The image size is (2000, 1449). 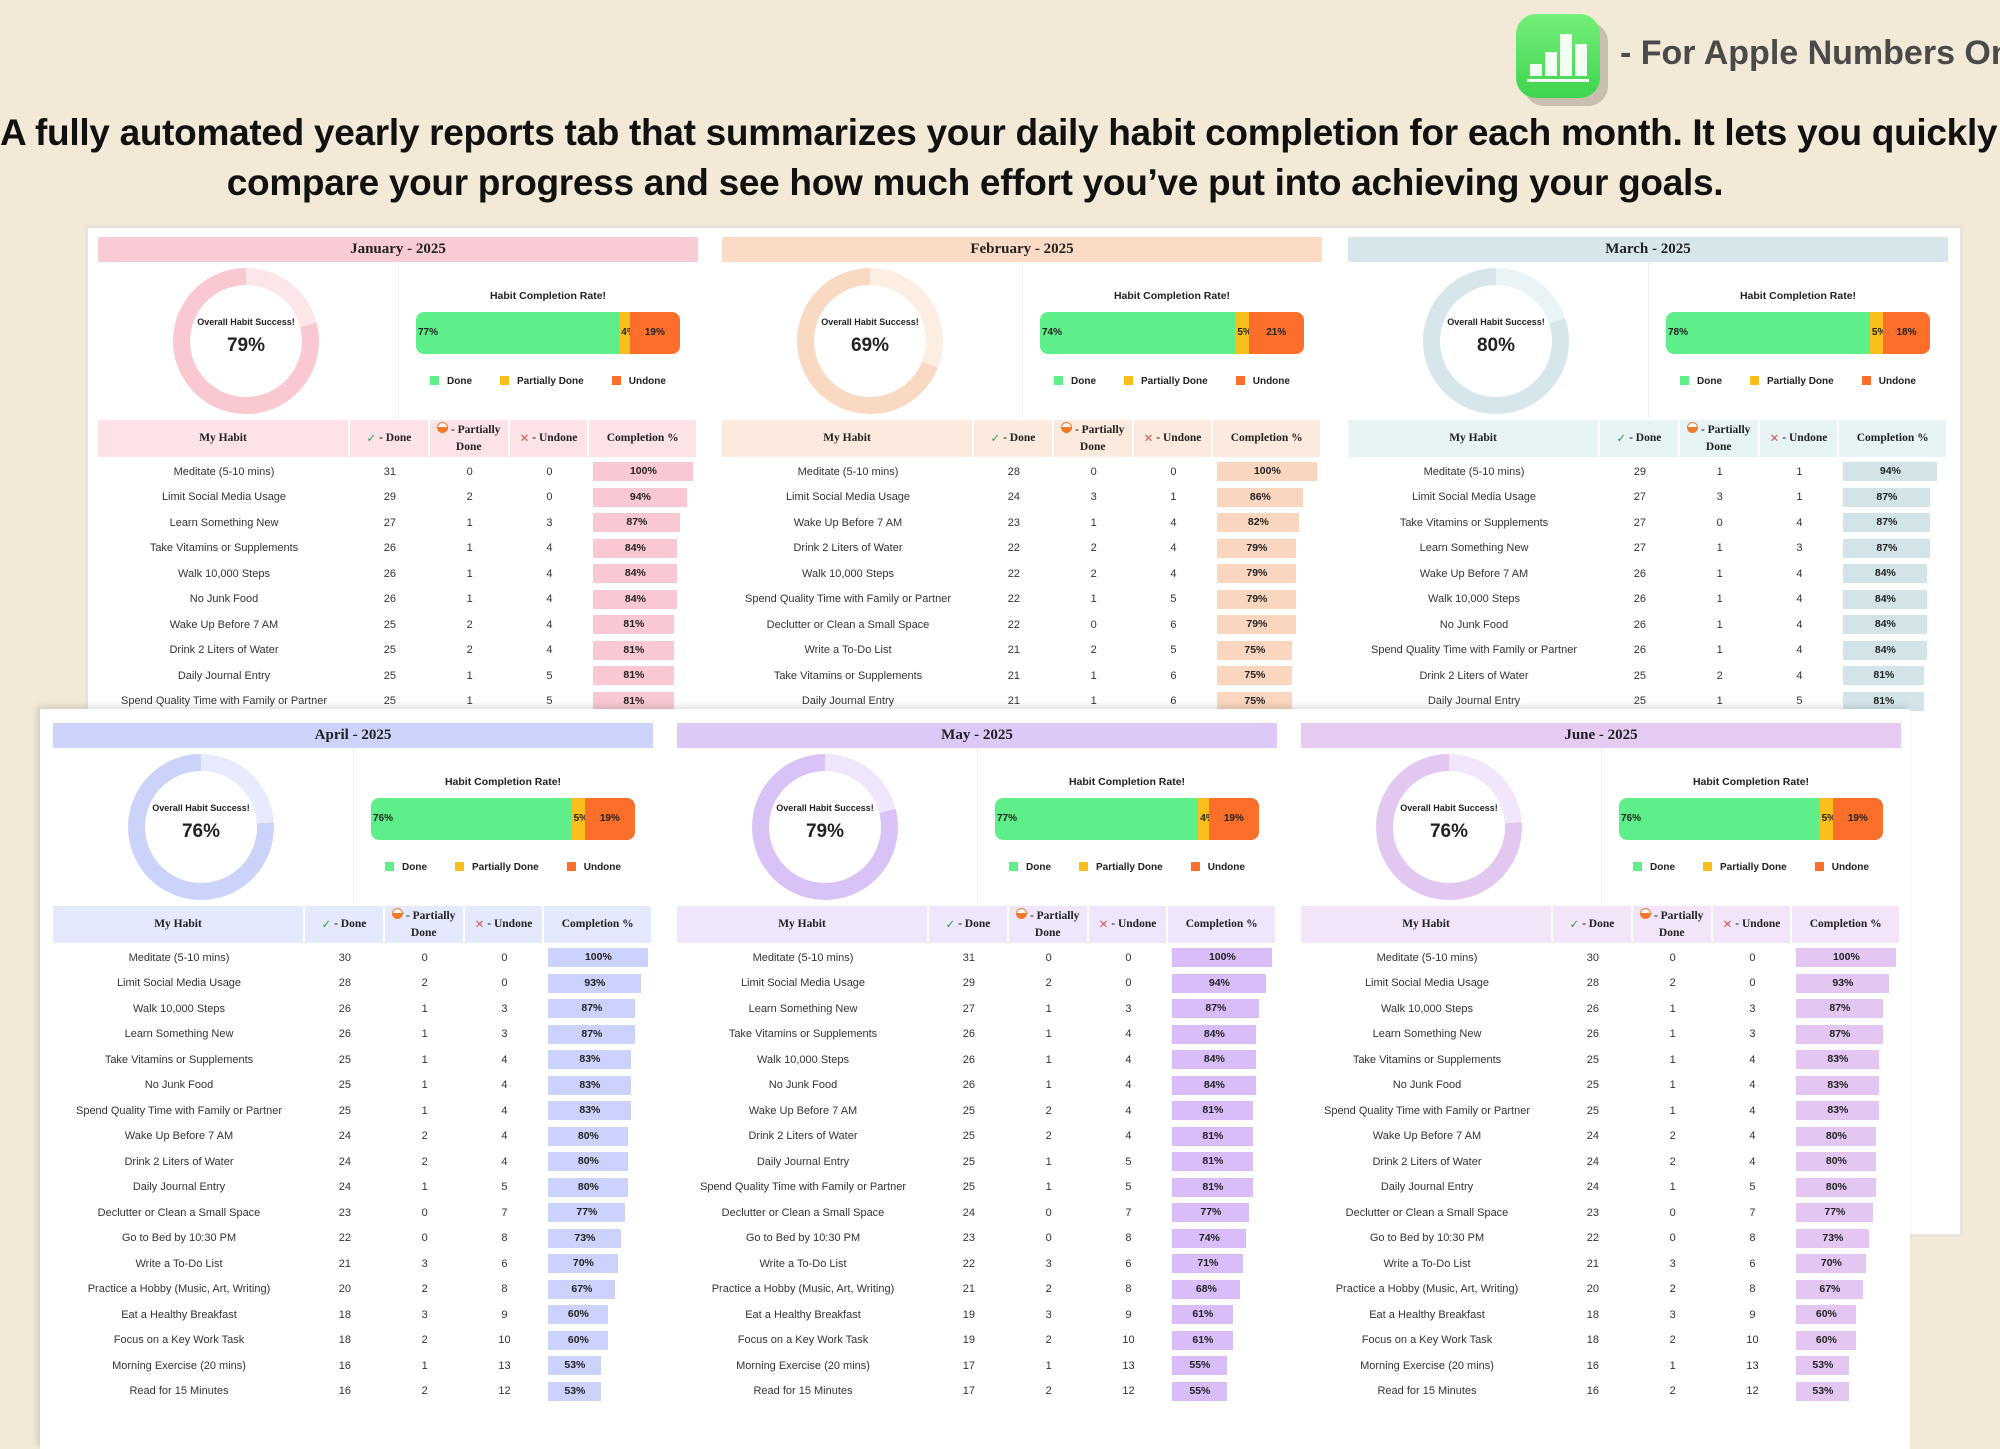 What do you see at coordinates (179, 1238) in the screenshot?
I see `habit-name: Go to Bed by 10:30 PM` at bounding box center [179, 1238].